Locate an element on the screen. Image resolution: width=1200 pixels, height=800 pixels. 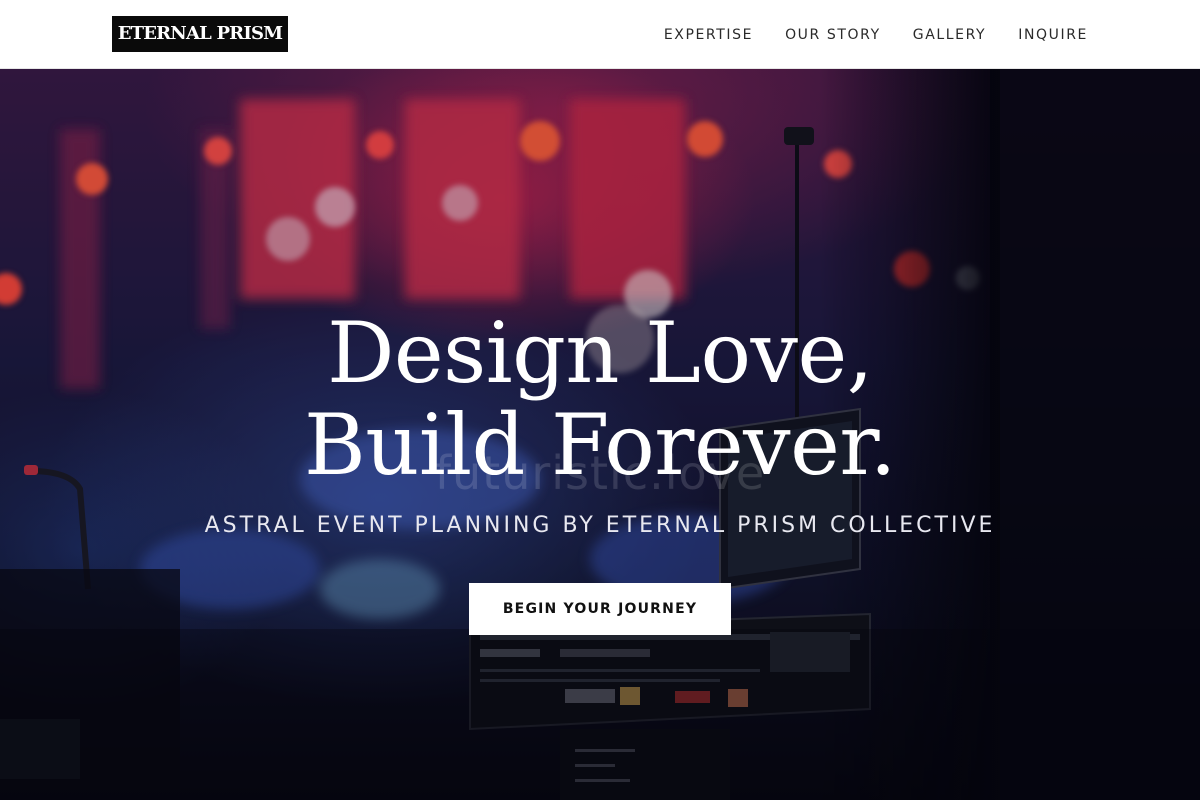
nav-link-expertise: EXPERTISE is located at coordinates (708, 35).